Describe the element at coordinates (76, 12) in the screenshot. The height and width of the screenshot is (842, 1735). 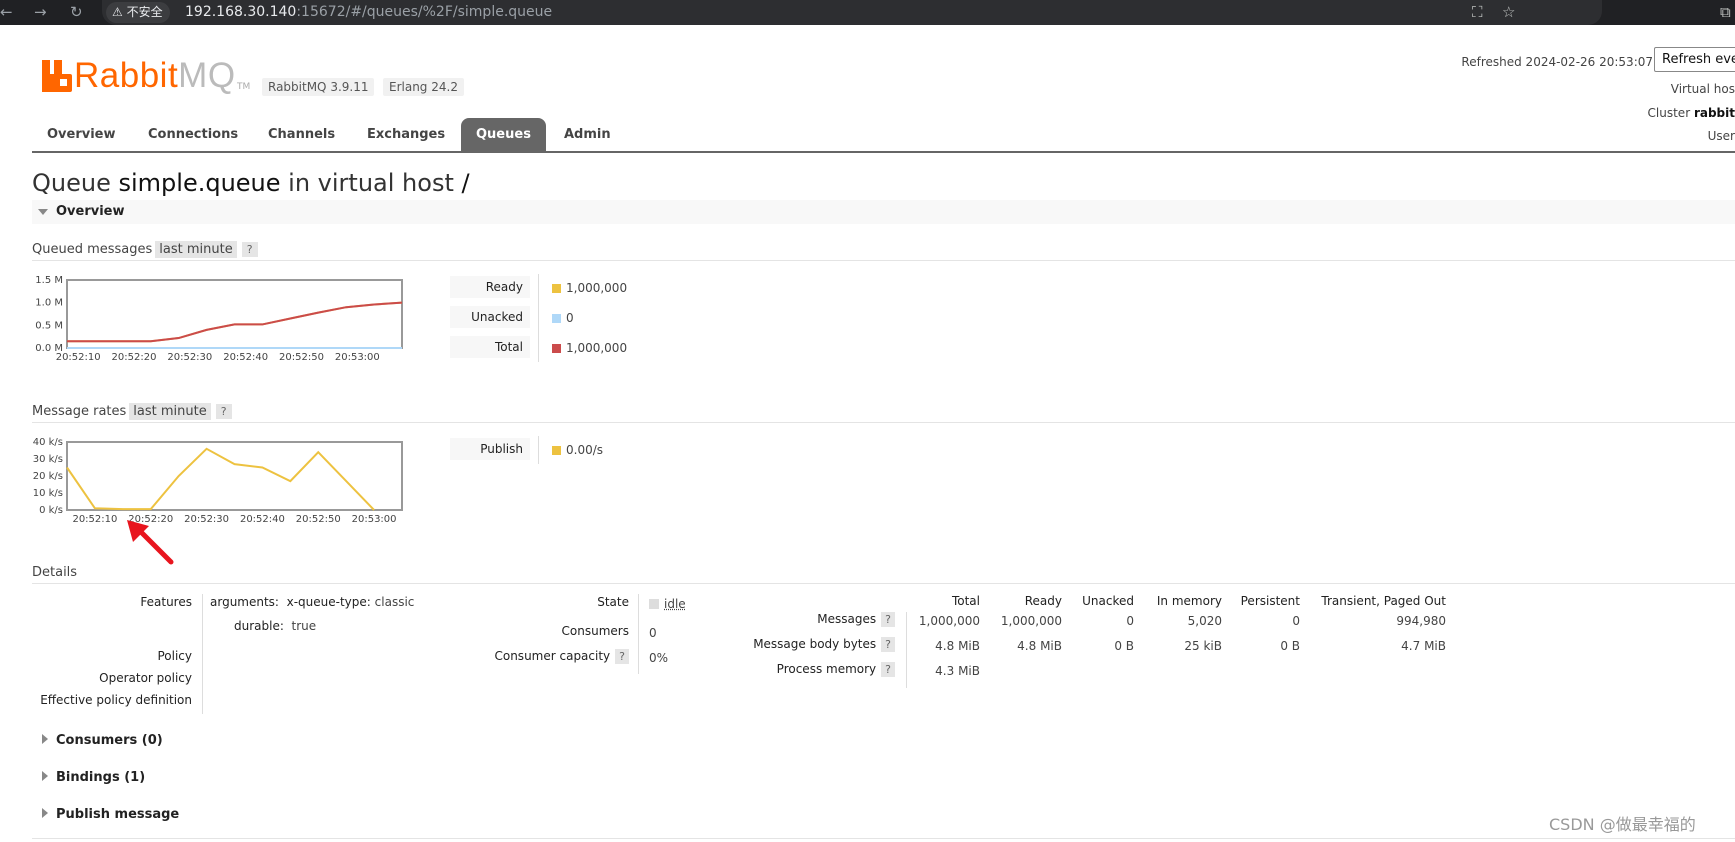
I see `reload-icon: ↻` at that location.